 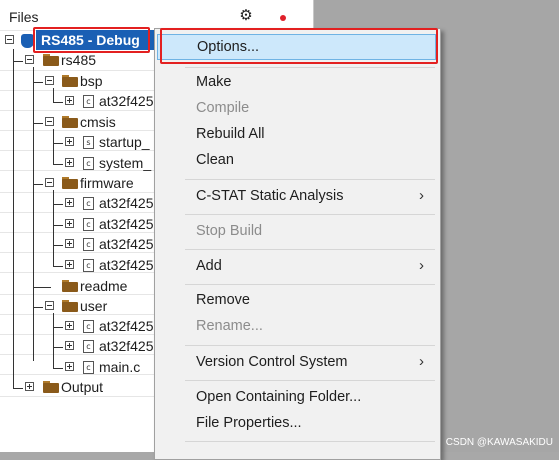 What do you see at coordinates (296, 135) in the screenshot?
I see `menu-item-rebuild-all: Rebuild All` at bounding box center [296, 135].